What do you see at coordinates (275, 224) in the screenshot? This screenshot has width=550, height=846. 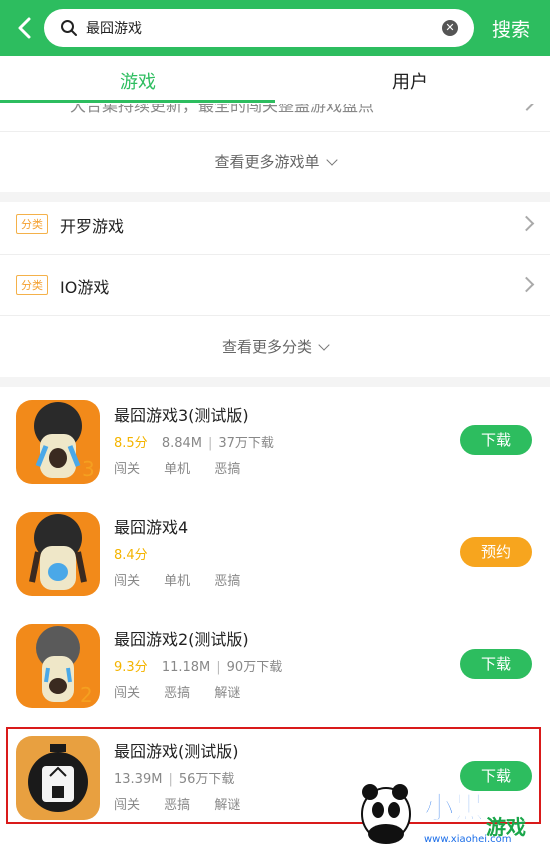 I see `category-item-kairo: 分类 开罗游戏` at bounding box center [275, 224].